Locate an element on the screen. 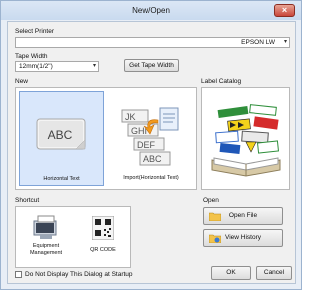  equipment-caption-line1: Equipment is located at coordinates (46, 246).